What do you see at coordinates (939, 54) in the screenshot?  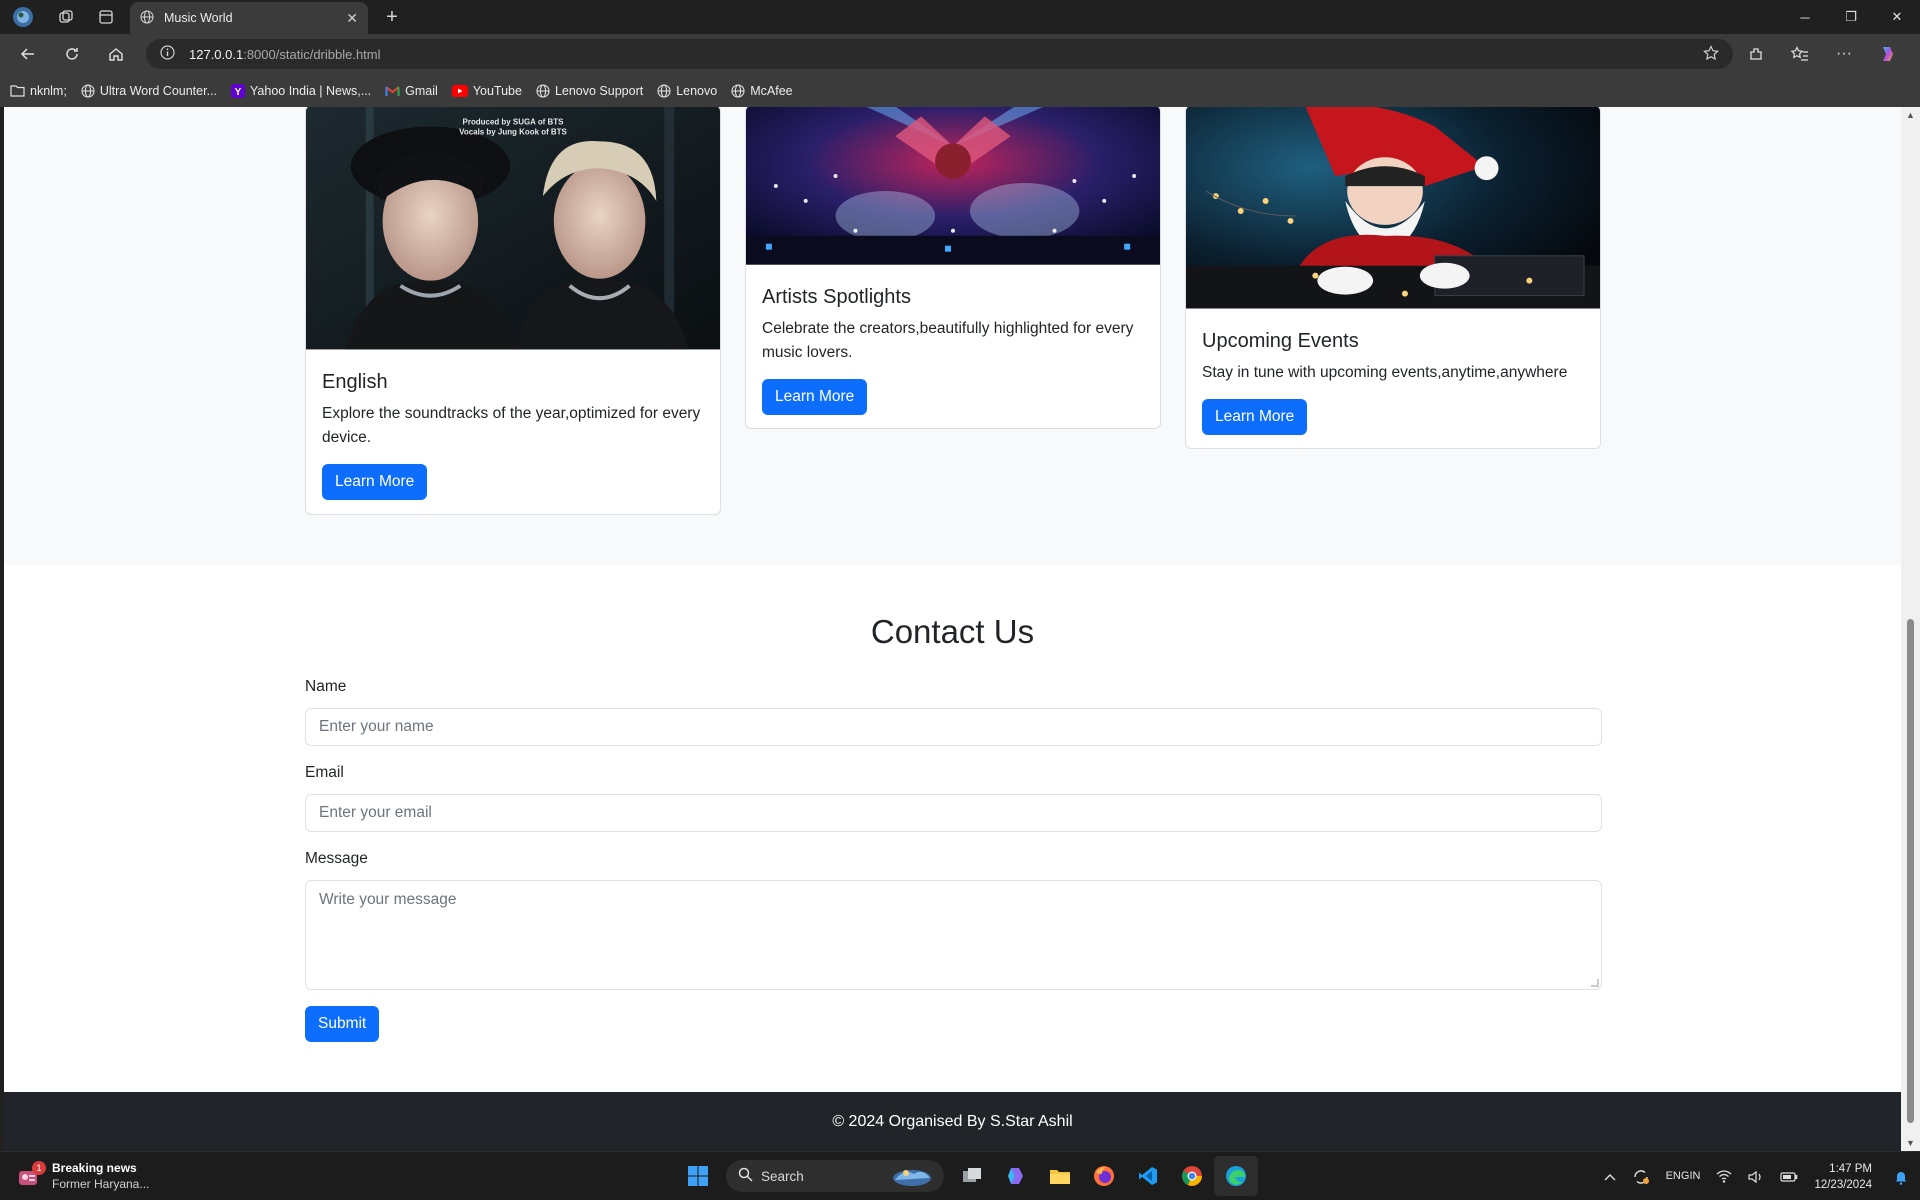 I see `address-bar: 127.0.0.1:8000/static/dribble.html` at bounding box center [939, 54].